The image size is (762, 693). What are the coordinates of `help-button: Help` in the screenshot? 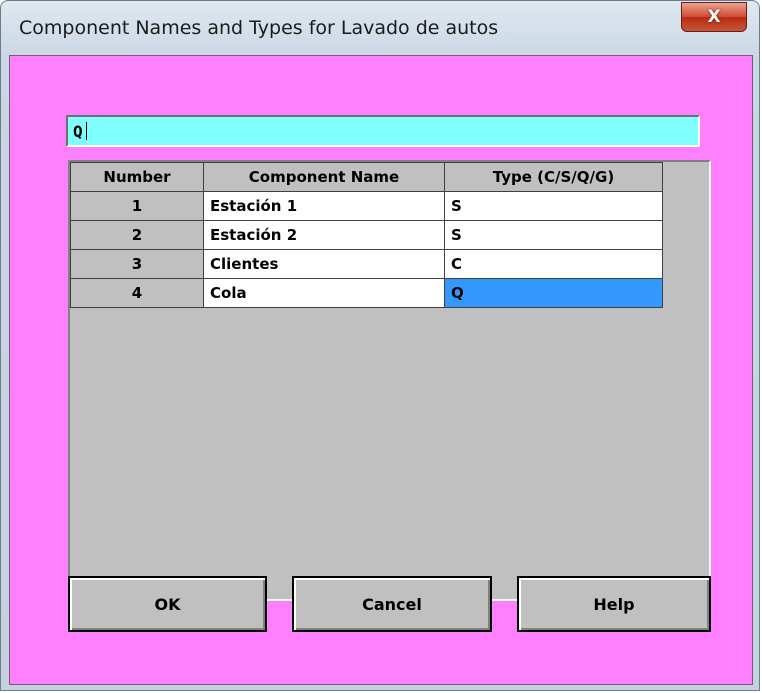 It's located at (614, 604).